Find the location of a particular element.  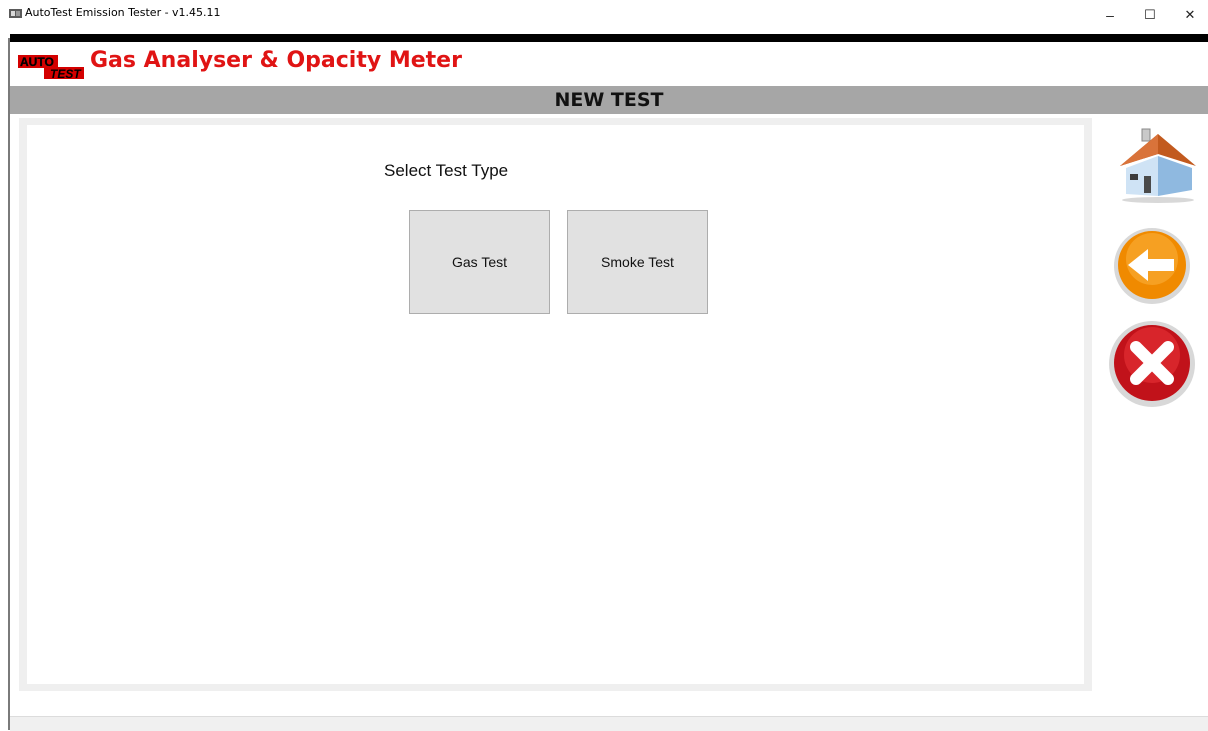

gas-test-label: Gas Test is located at coordinates (479, 262).